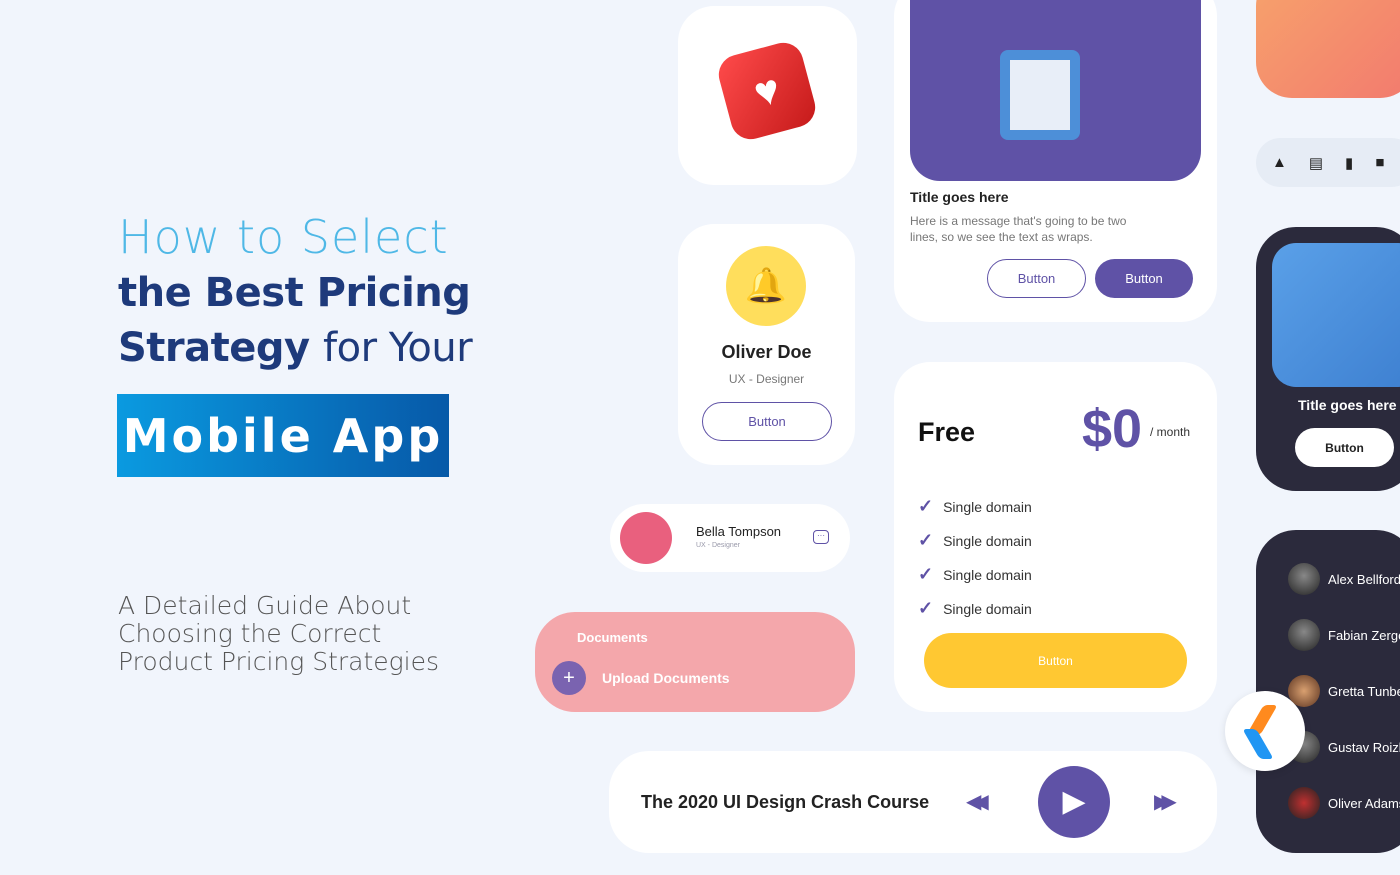 The image size is (1400, 875). What do you see at coordinates (1170, 432) in the screenshot?
I see `price-period: / month` at bounding box center [1170, 432].